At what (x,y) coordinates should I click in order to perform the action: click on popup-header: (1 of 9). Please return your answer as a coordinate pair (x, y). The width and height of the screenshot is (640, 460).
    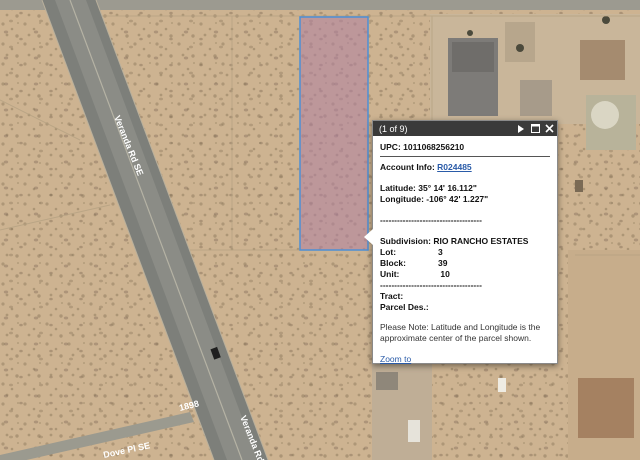
    Looking at the image, I should click on (465, 128).